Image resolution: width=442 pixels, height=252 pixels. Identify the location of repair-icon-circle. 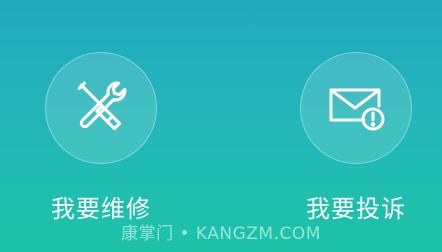
(101, 108).